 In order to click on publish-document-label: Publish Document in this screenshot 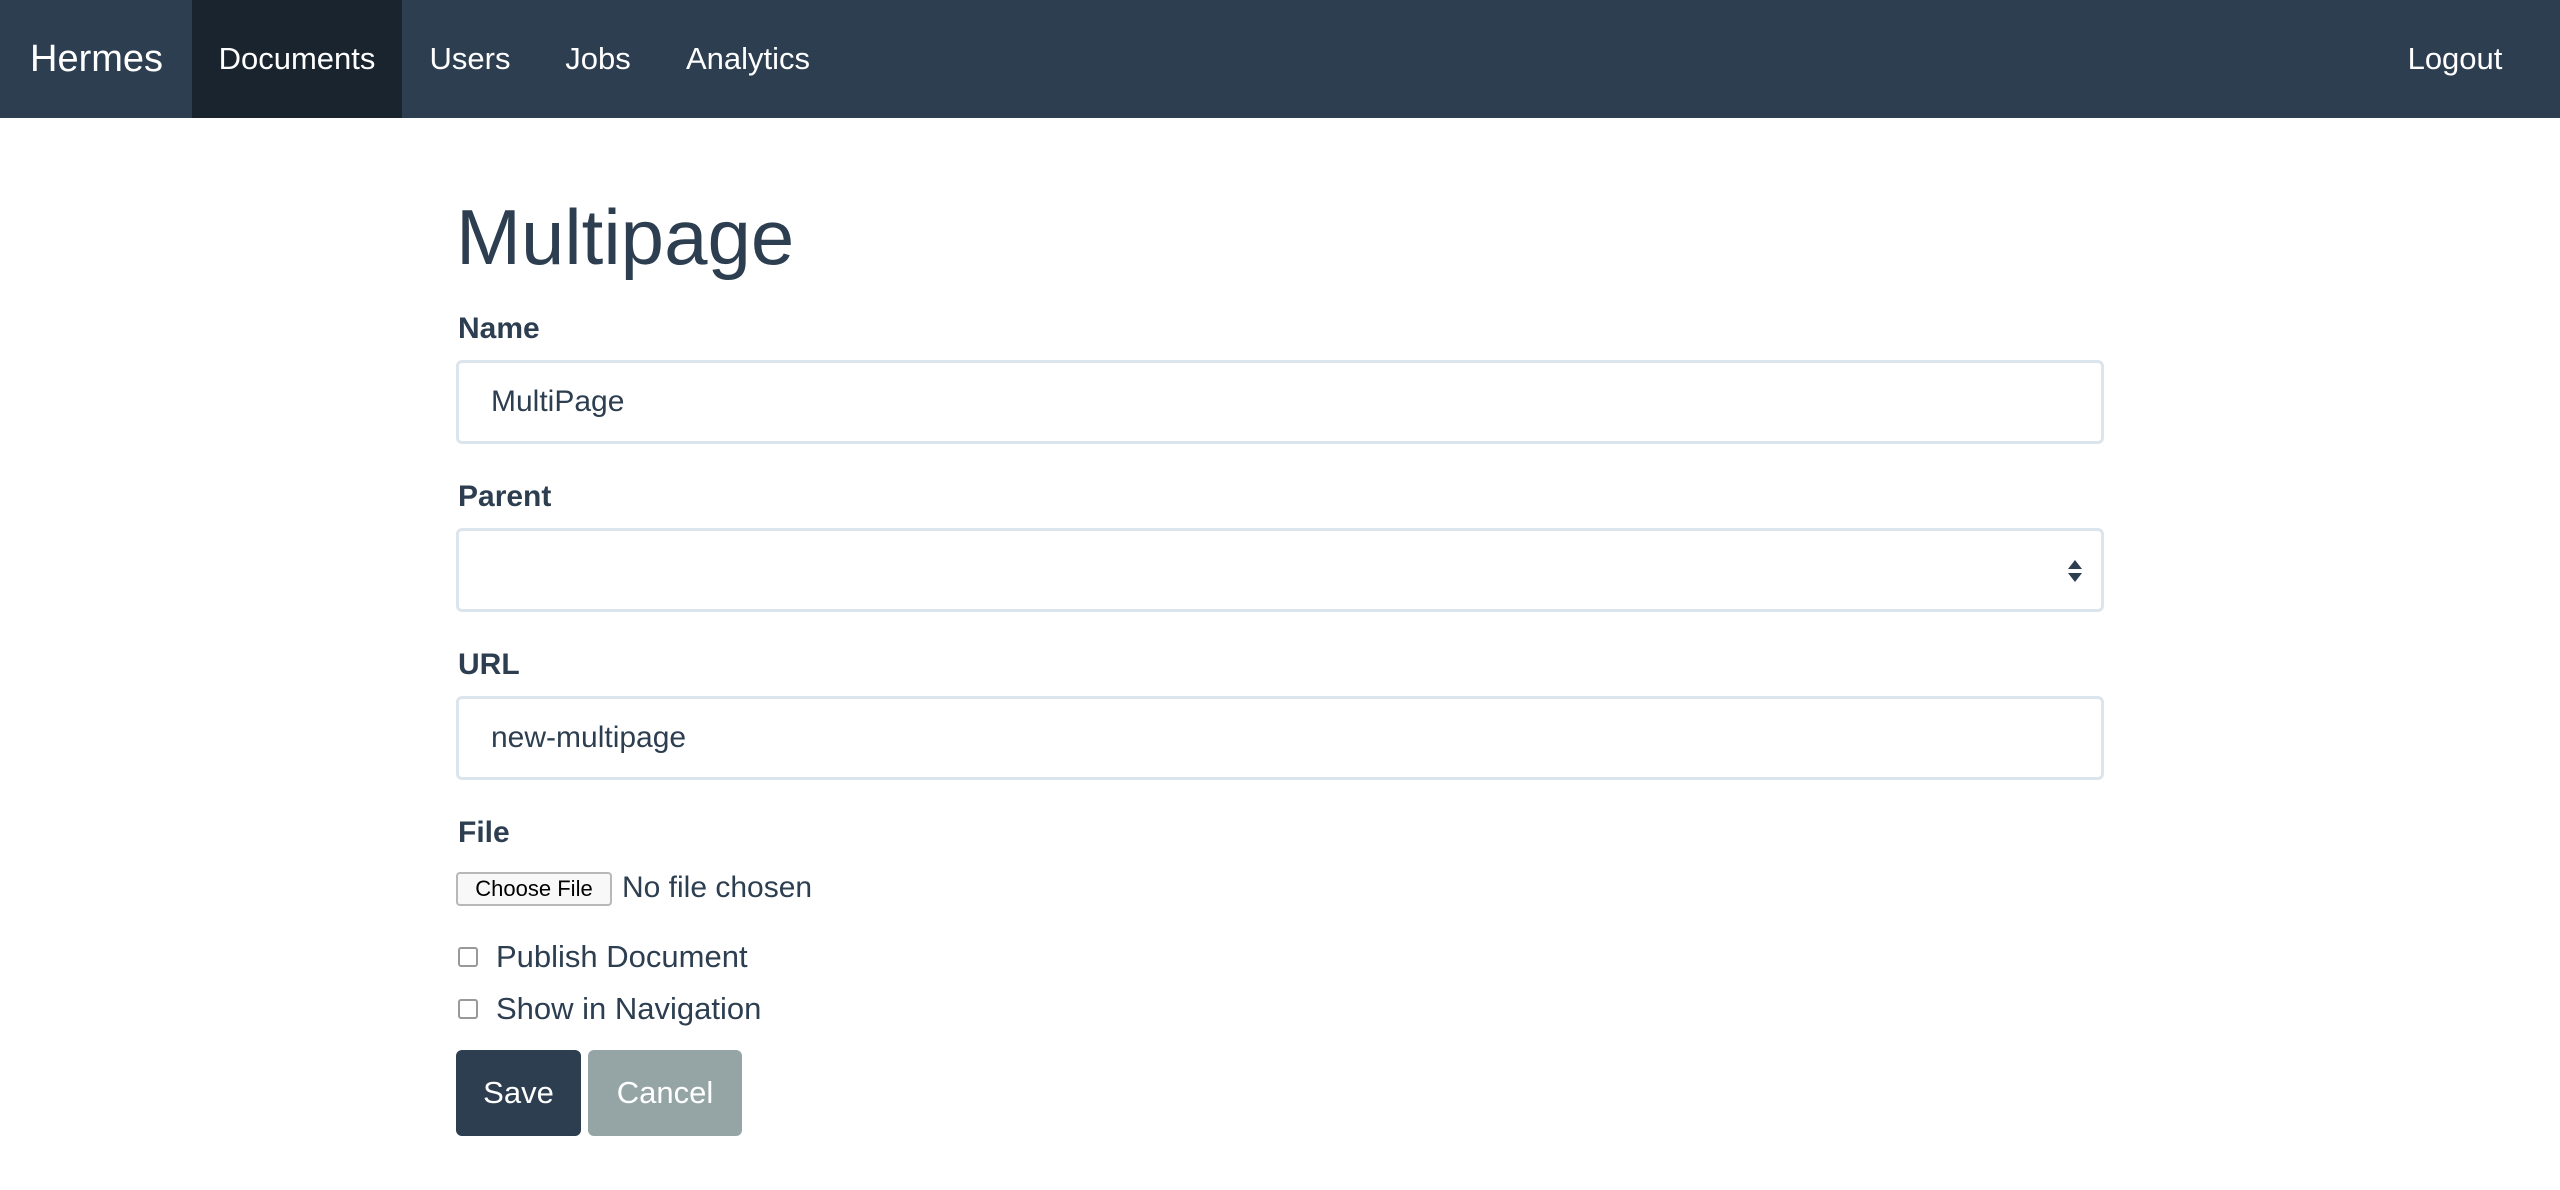, I will do `click(622, 957)`.